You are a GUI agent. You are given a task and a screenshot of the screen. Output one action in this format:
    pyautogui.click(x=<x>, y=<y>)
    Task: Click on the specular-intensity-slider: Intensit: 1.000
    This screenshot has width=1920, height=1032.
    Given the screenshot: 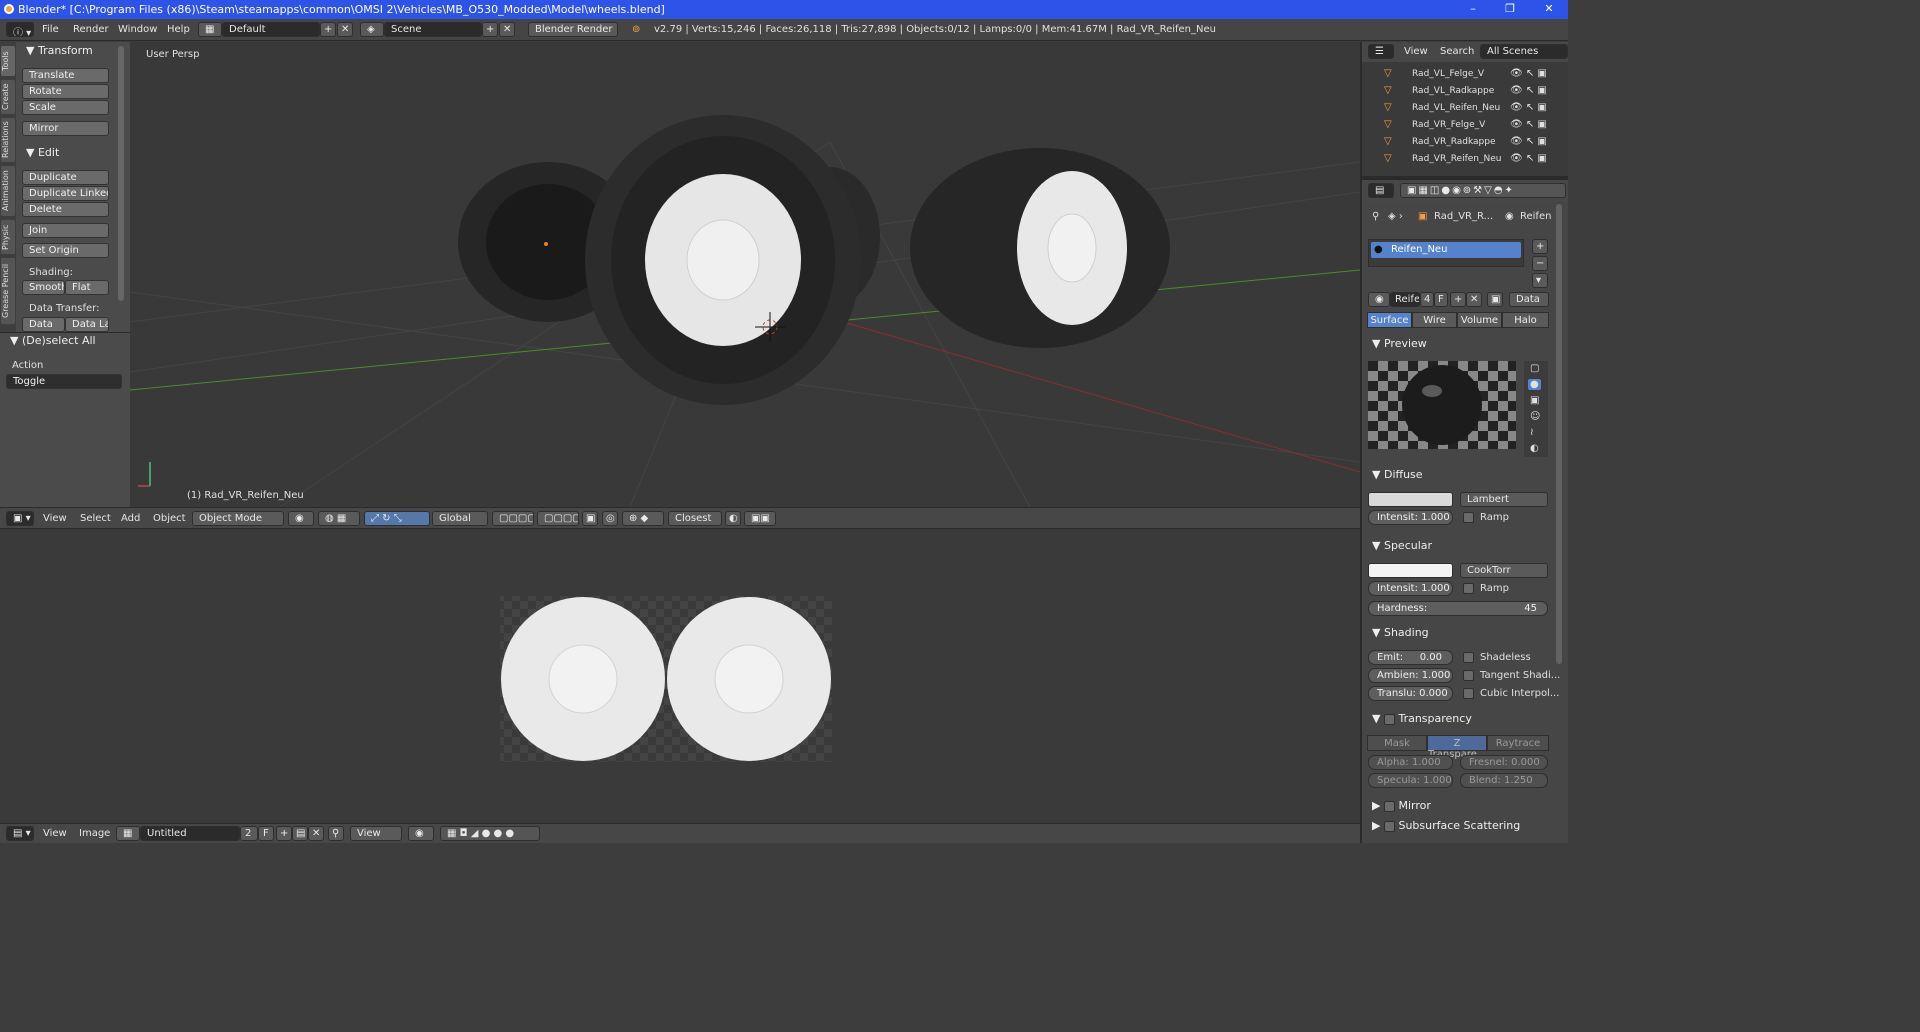 What is the action you would take?
    pyautogui.click(x=1410, y=588)
    